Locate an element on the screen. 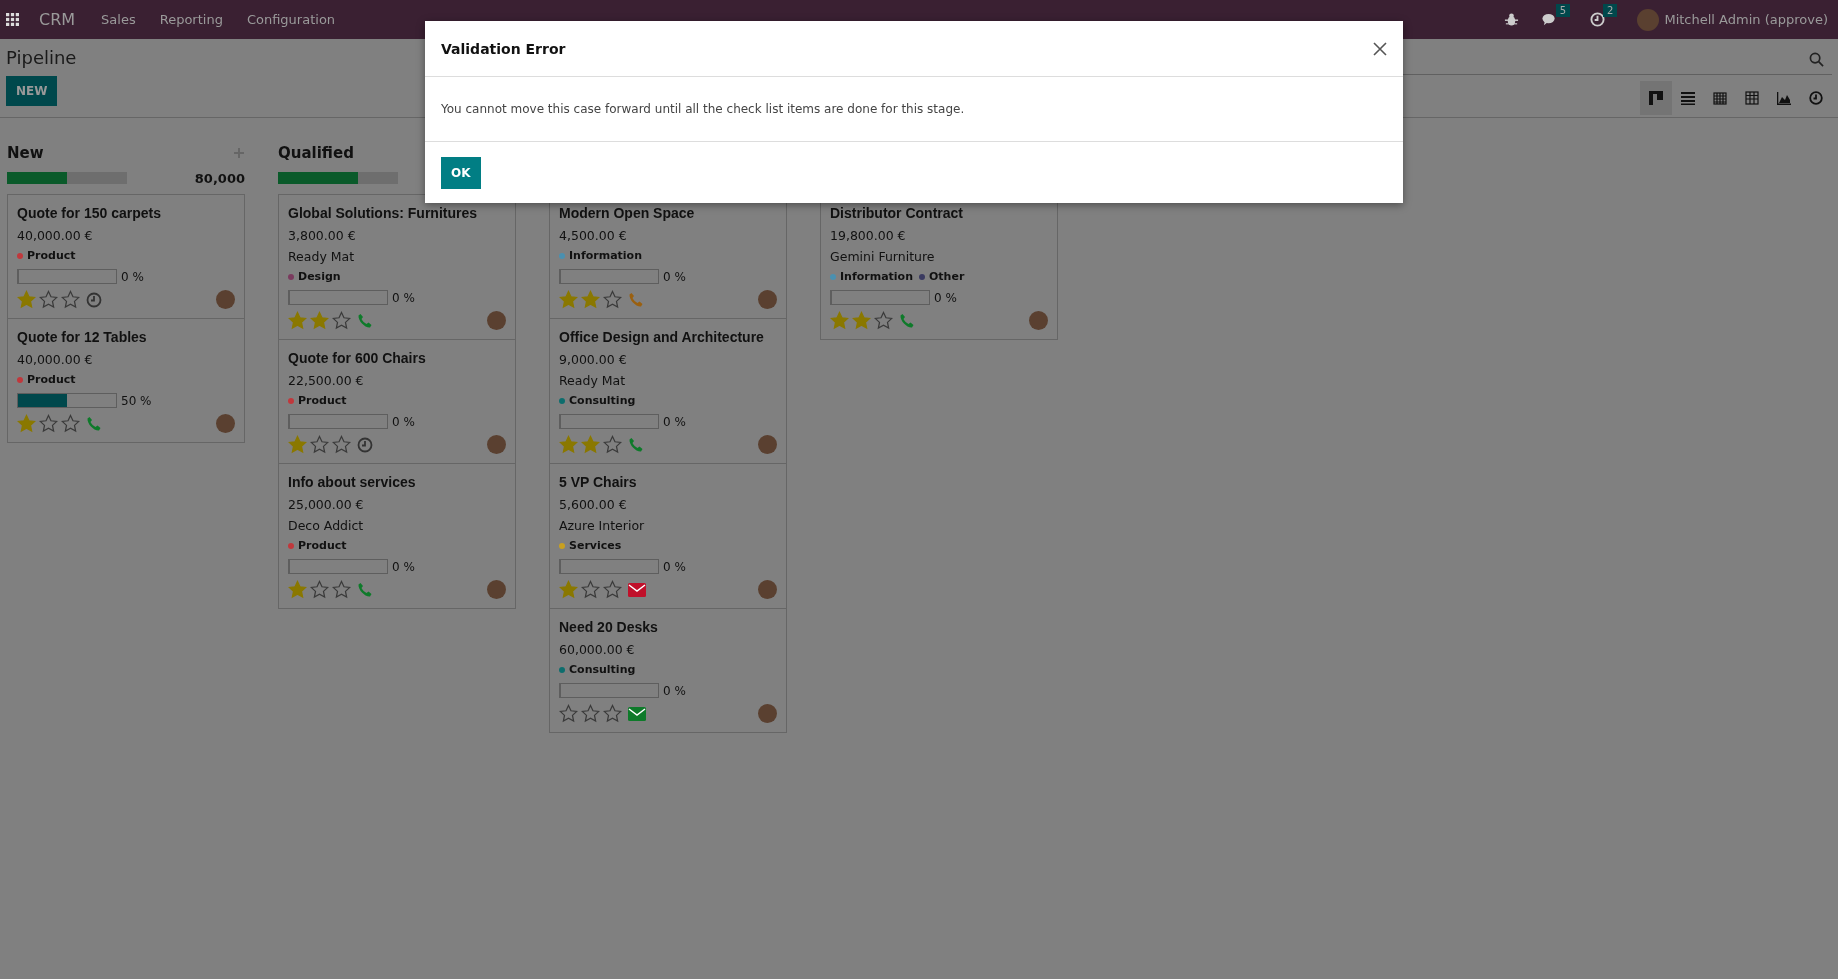 The height and width of the screenshot is (979, 1838). search-icon is located at coordinates (1816, 59).